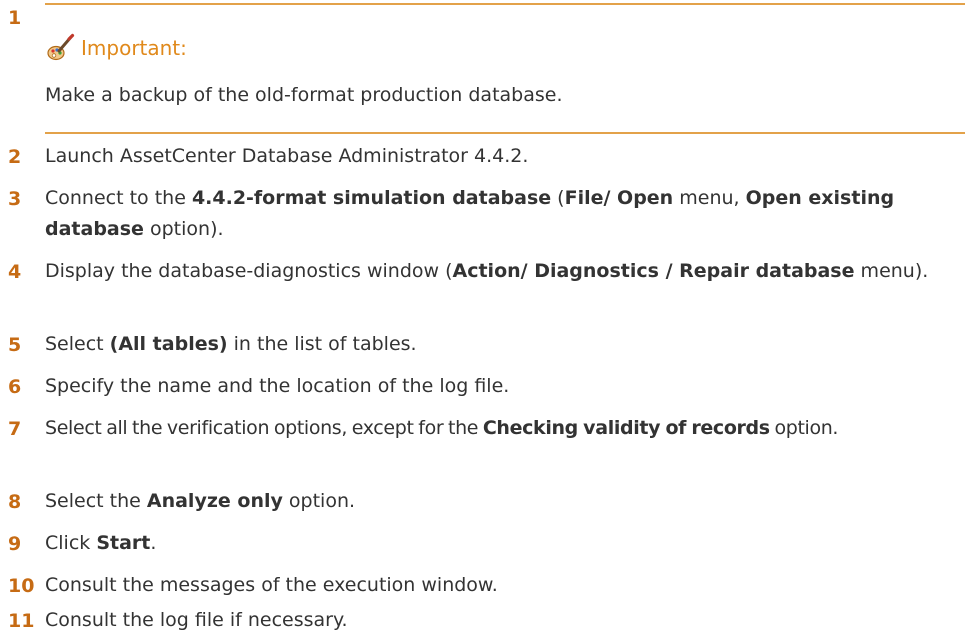 Image resolution: width=971 pixels, height=641 pixels. What do you see at coordinates (505, 501) in the screenshot?
I see `step-text-8: Select the Analyze only option.` at bounding box center [505, 501].